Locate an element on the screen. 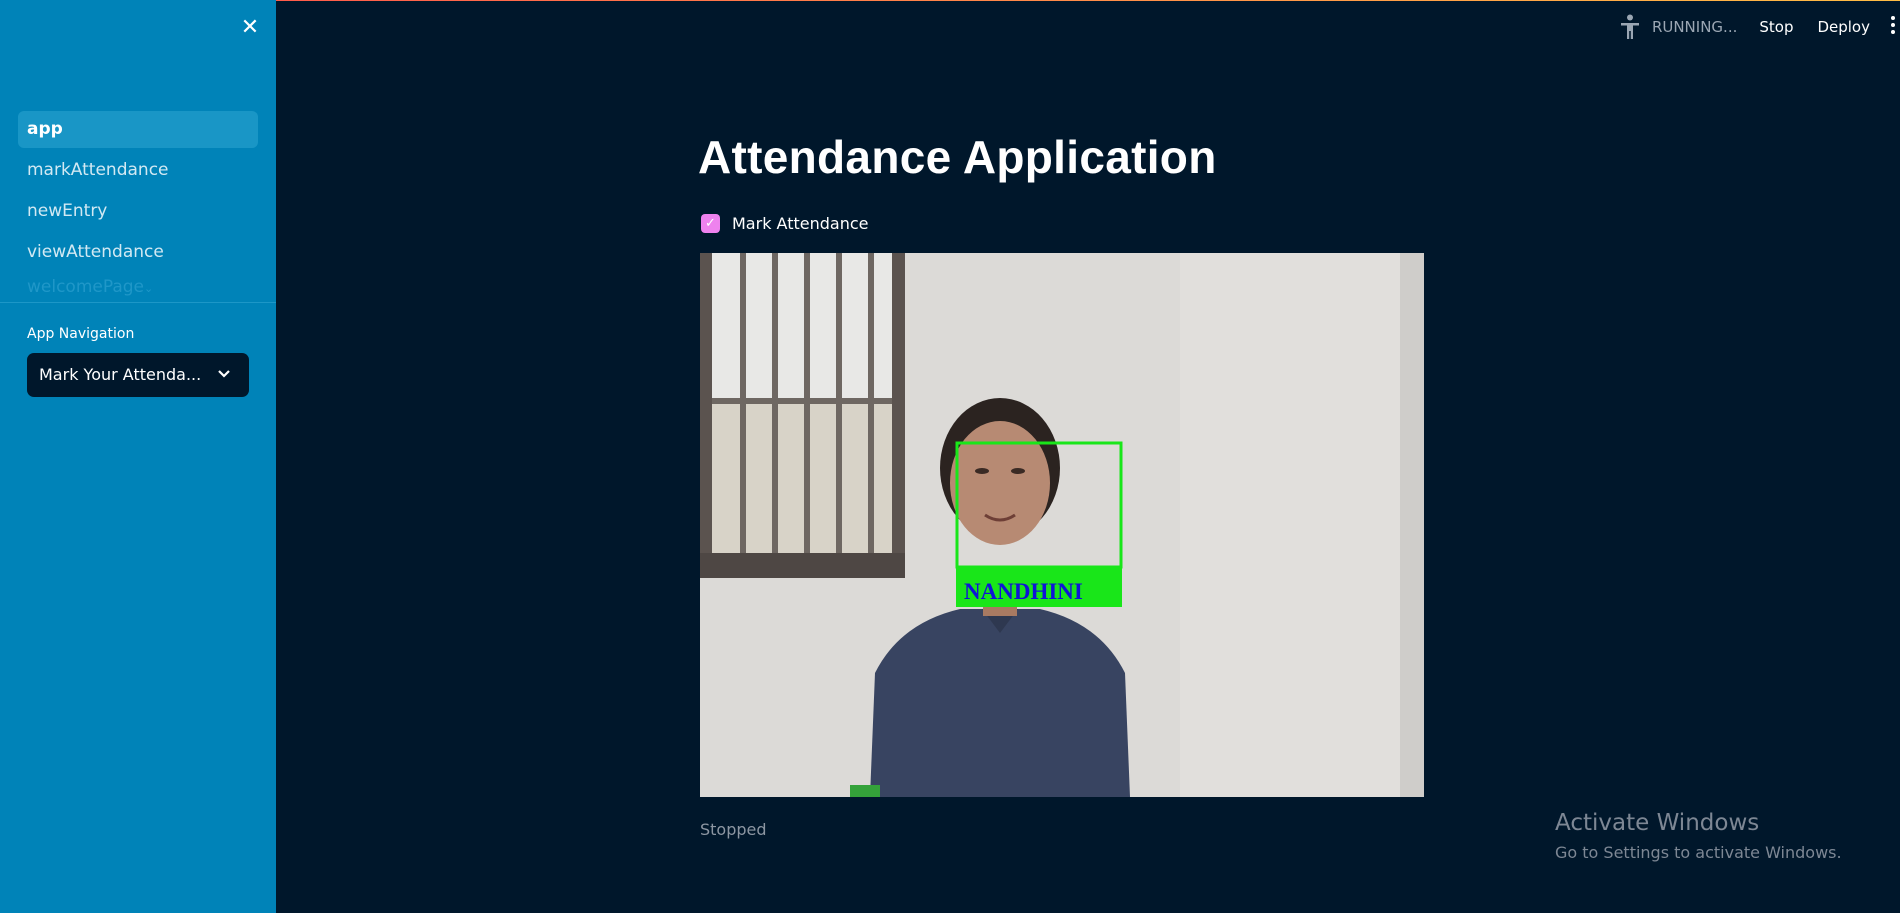 This screenshot has height=916, width=1900. sidebar-item-viewattendance: viewAttendance is located at coordinates (138, 252).